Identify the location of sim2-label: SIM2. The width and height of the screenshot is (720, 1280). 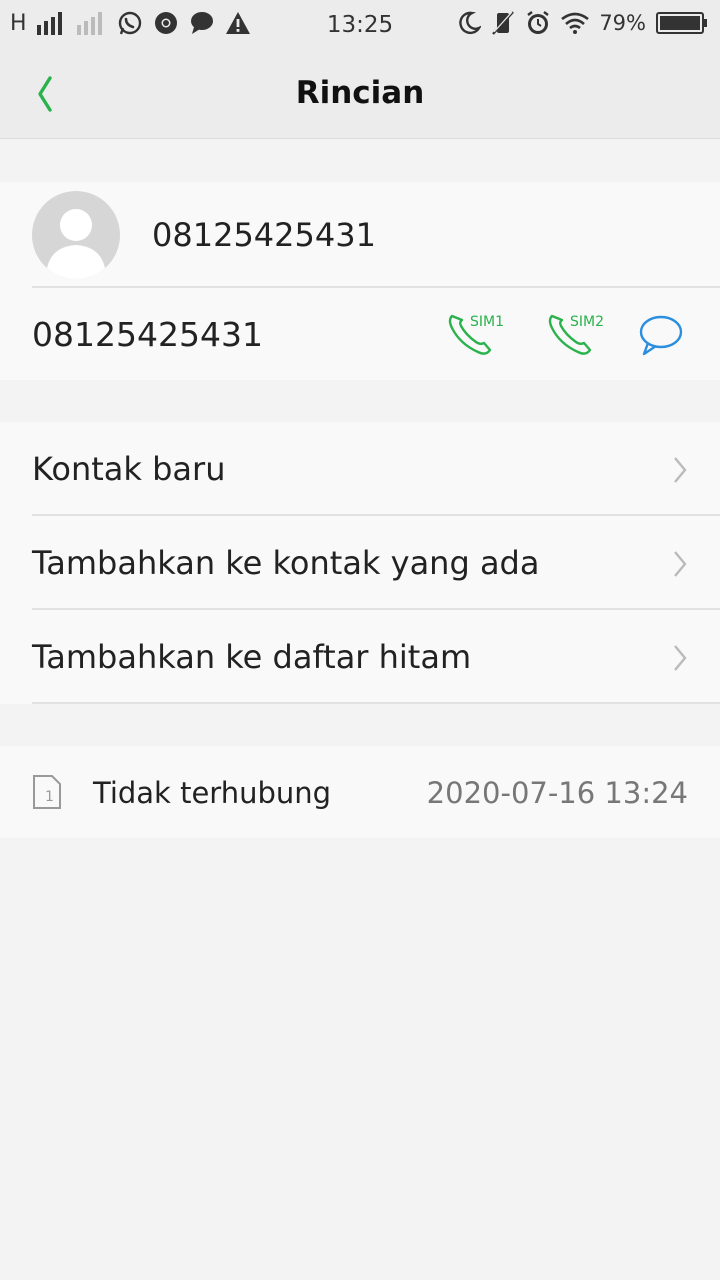
(587, 322).